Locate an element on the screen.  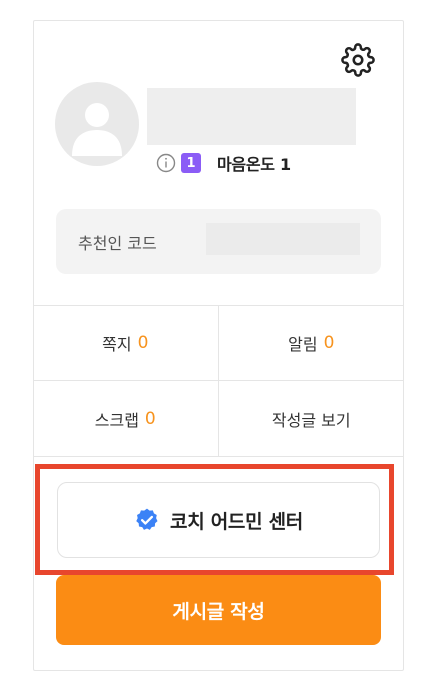
coach-admin-center-button: 코치 어드민 센터 is located at coordinates (218, 520).